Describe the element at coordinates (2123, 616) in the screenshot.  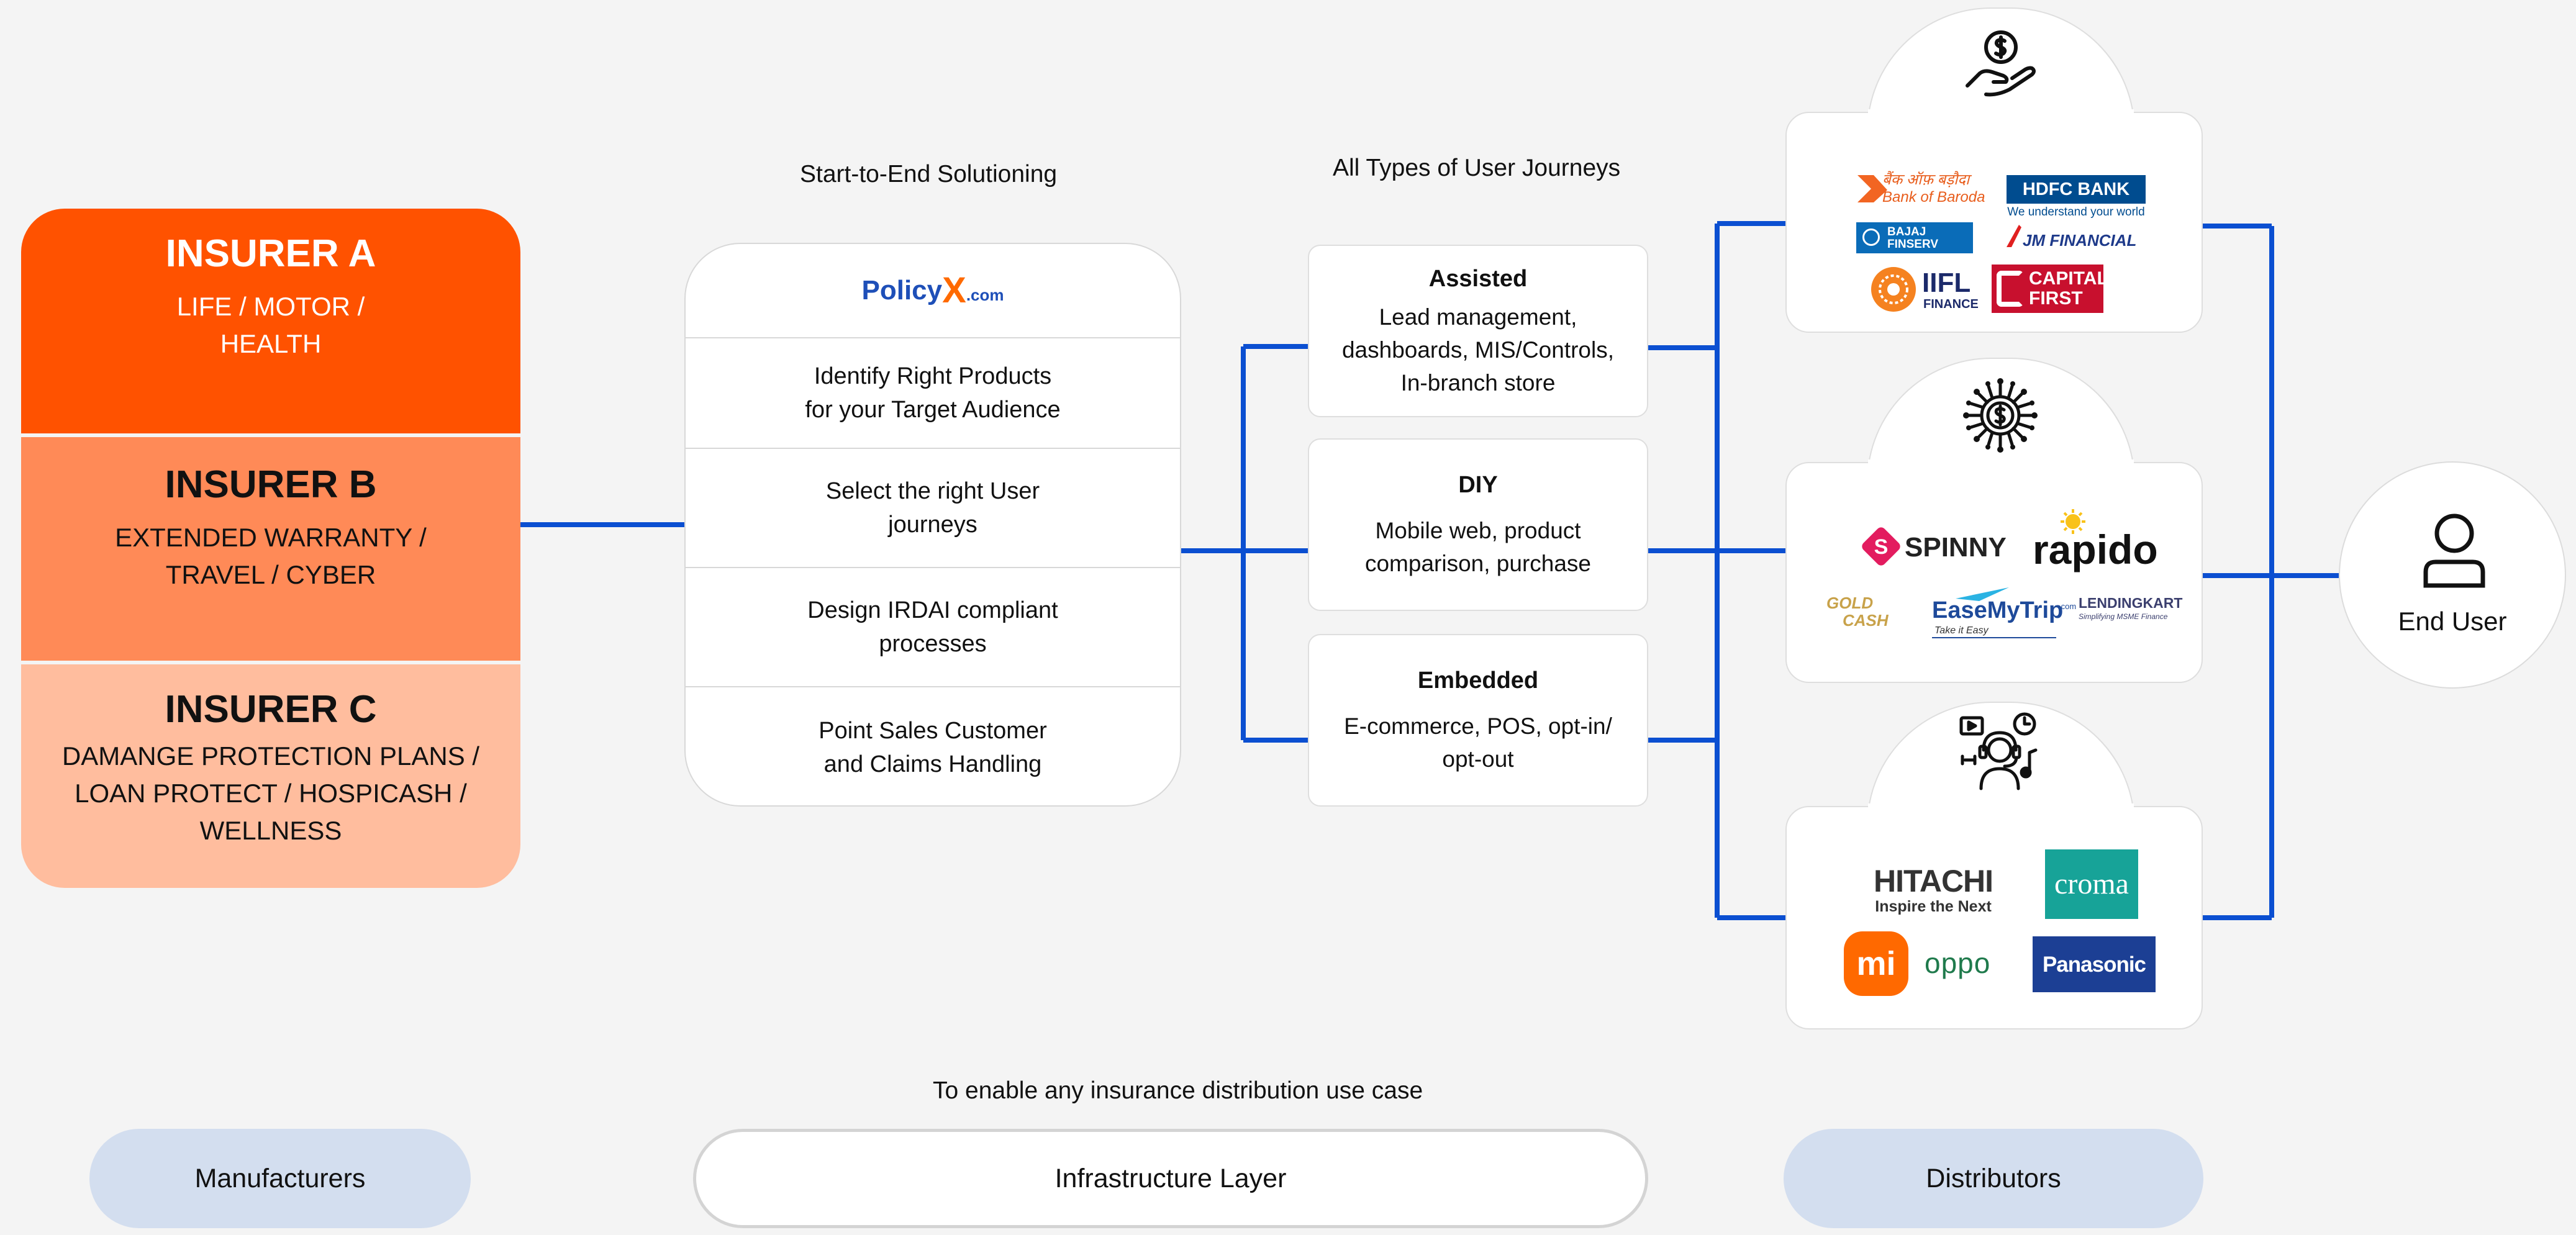
I see `lendingkart-tagline: Simplifying MSME Finance` at that location.